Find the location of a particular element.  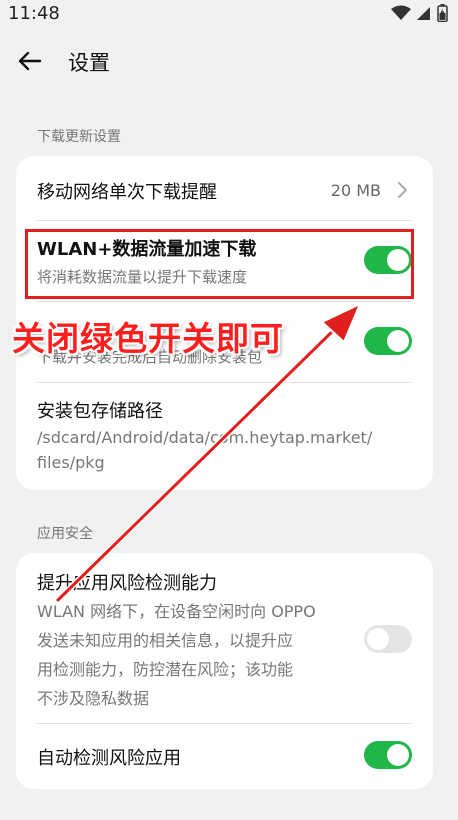

wifi-icon is located at coordinates (401, 12).